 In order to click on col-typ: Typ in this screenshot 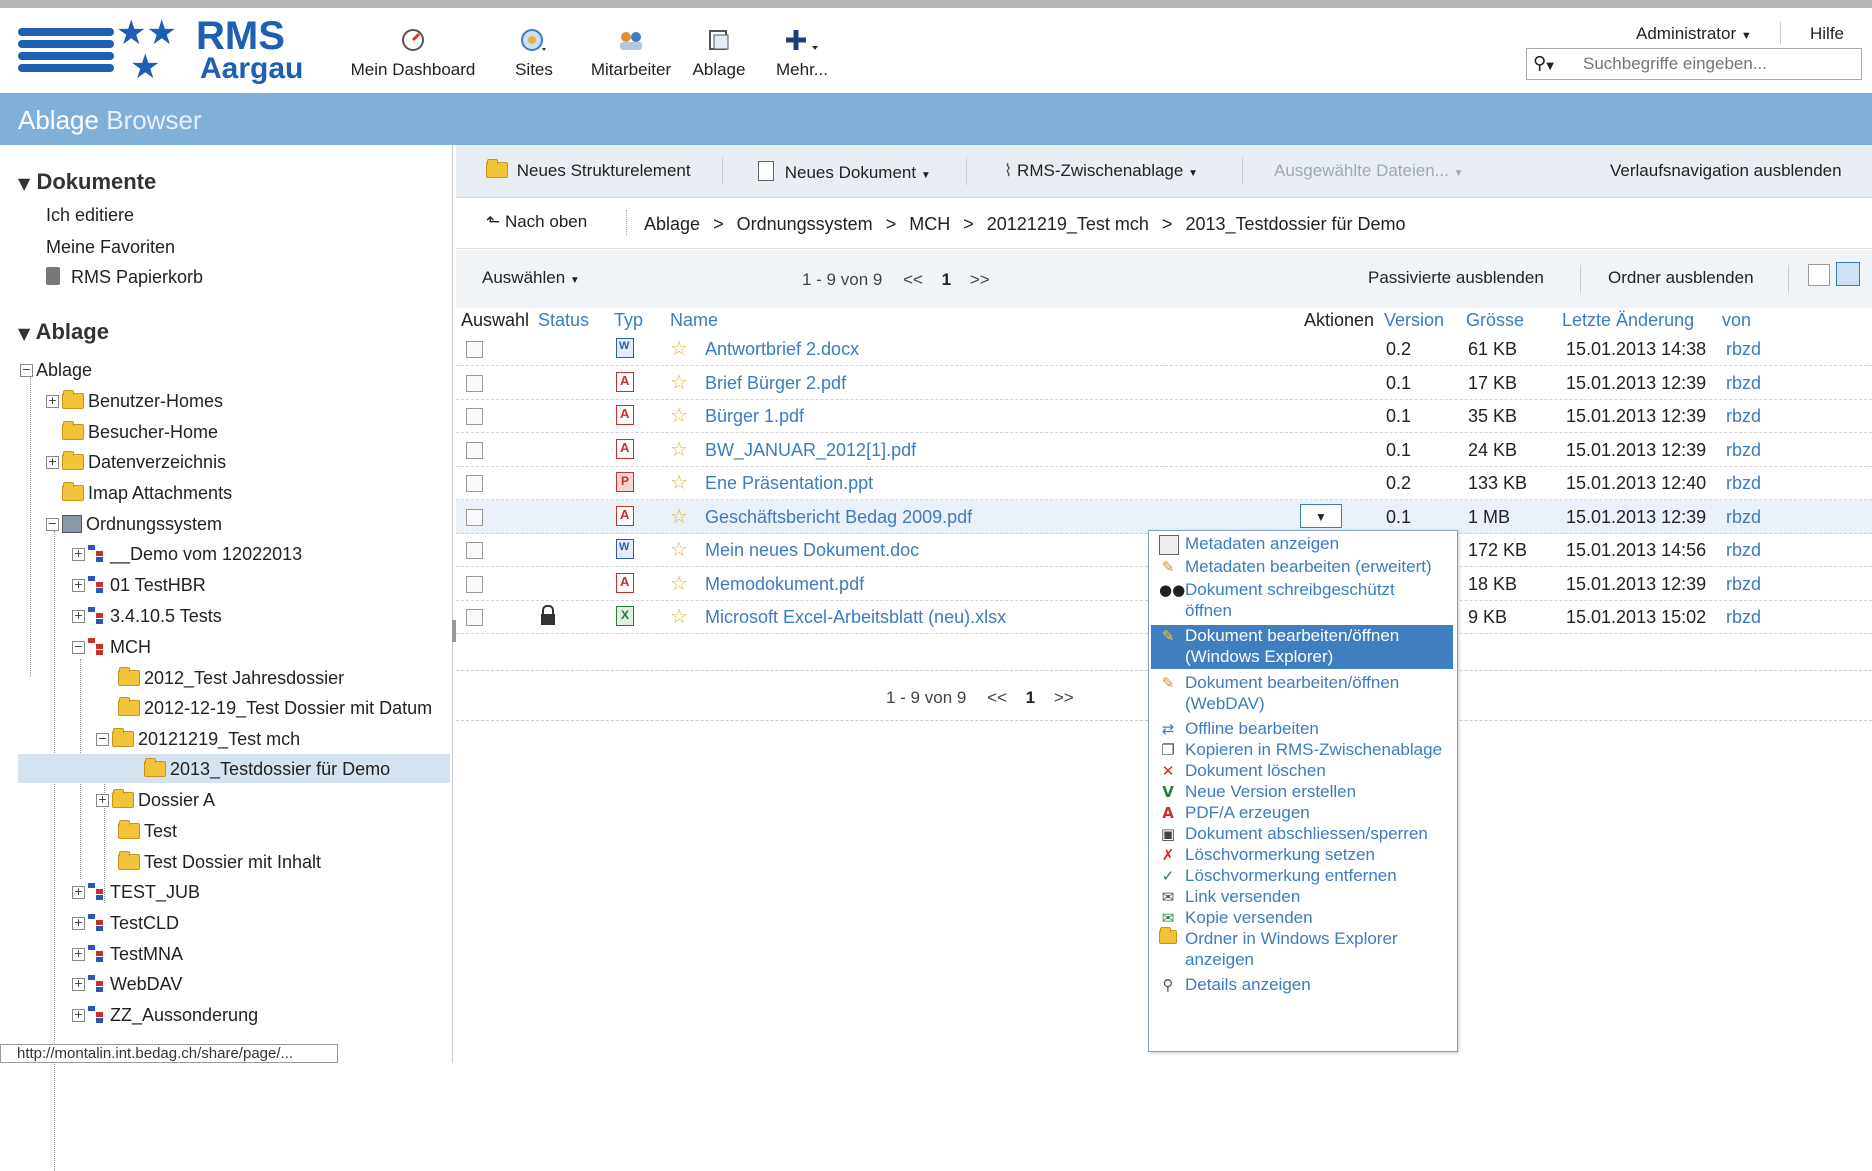, I will do `click(628, 320)`.